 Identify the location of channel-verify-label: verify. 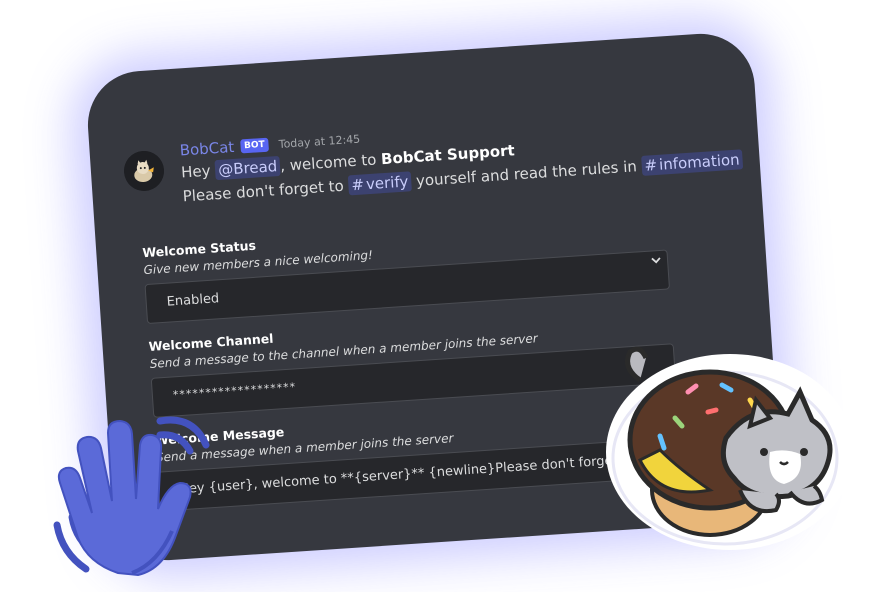
(387, 183).